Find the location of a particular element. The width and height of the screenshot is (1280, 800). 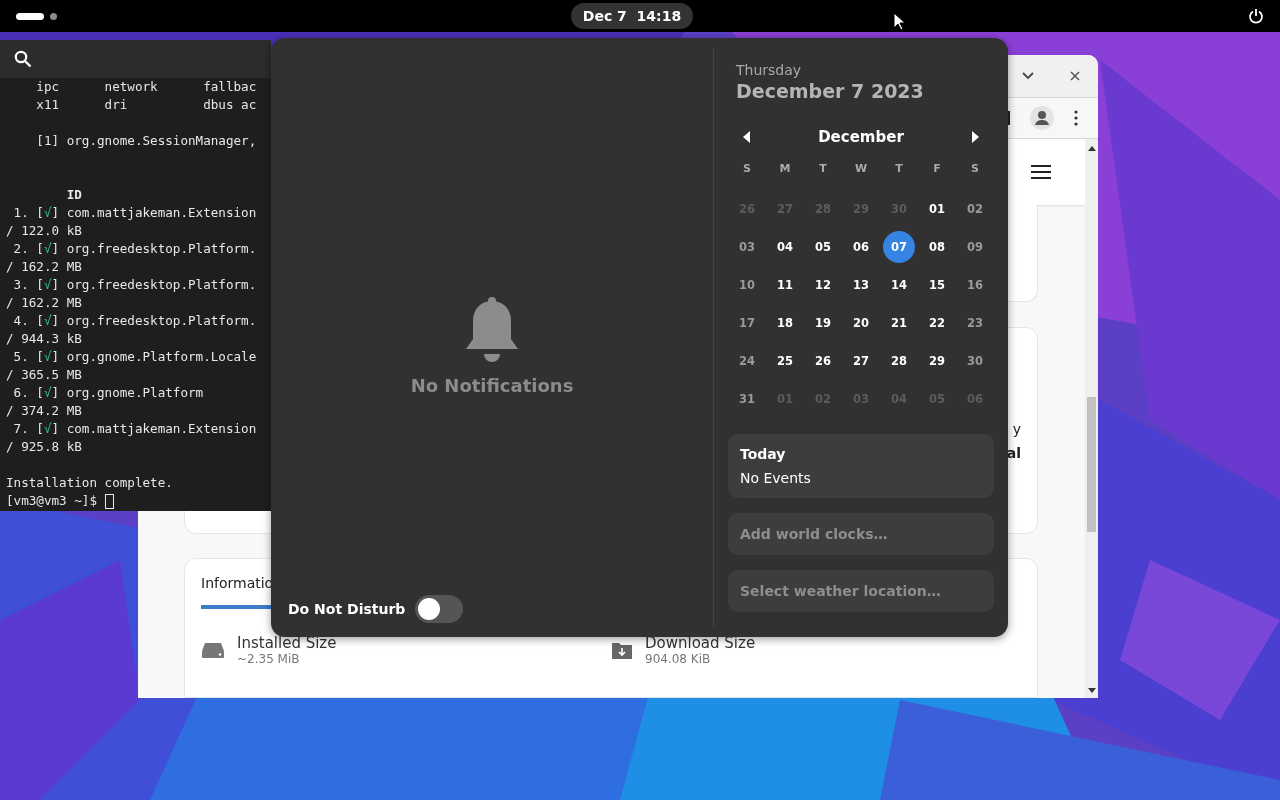

heading-fragment: al is located at coordinates (1013, 453).